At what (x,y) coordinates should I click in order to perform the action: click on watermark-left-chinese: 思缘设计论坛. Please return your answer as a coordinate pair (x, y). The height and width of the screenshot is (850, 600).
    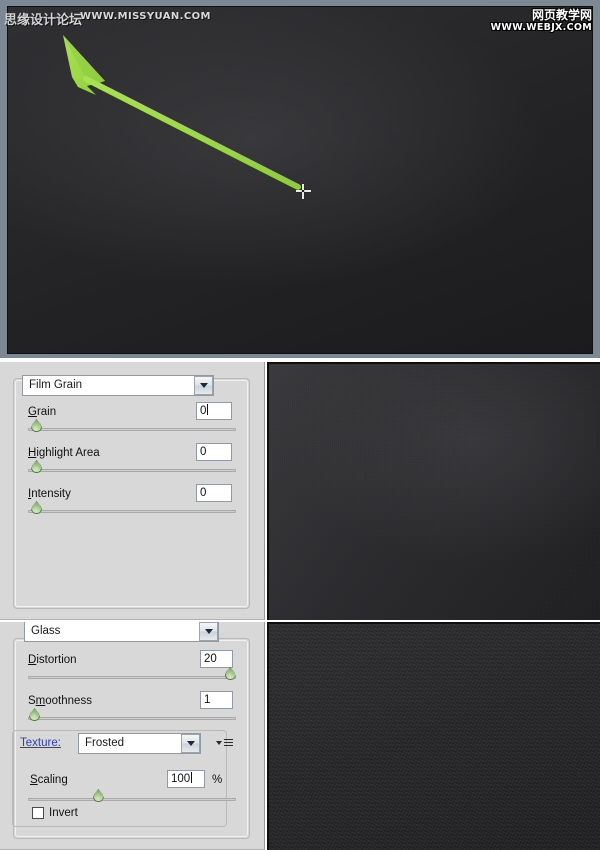
    Looking at the image, I should click on (43, 20).